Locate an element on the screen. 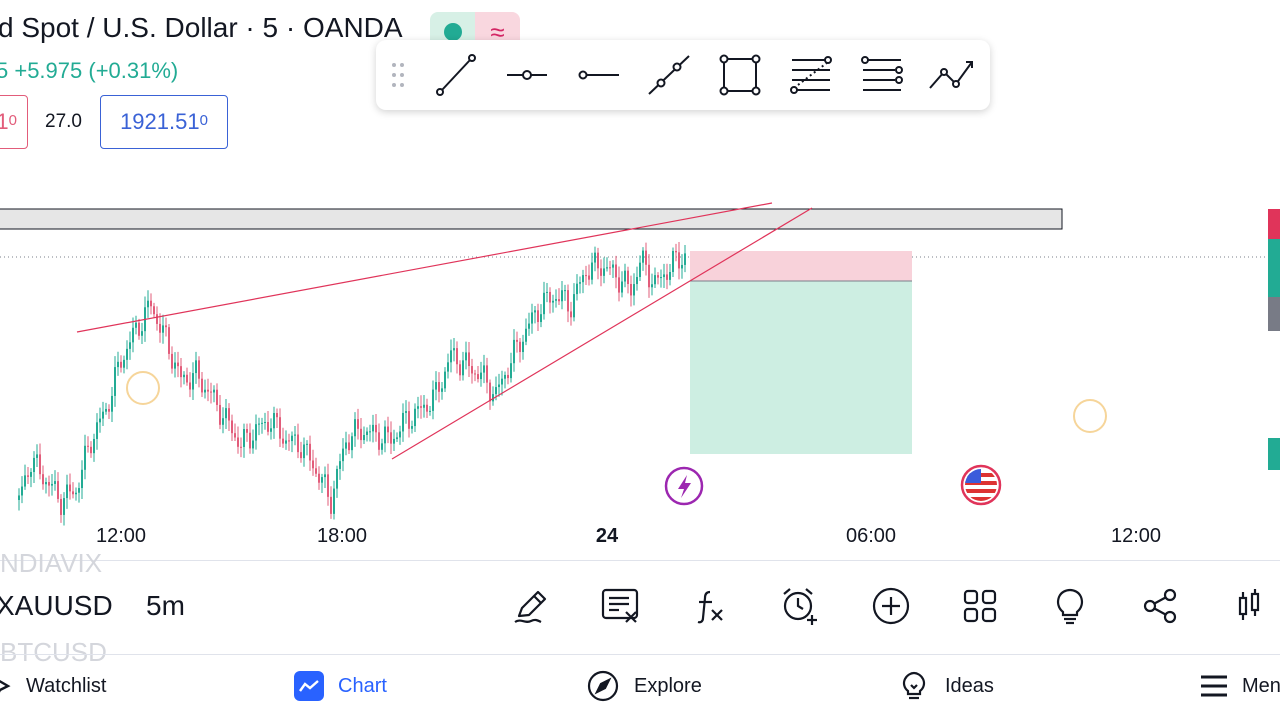 This screenshot has height=720, width=1280. take-profit-zone is located at coordinates (801, 367).